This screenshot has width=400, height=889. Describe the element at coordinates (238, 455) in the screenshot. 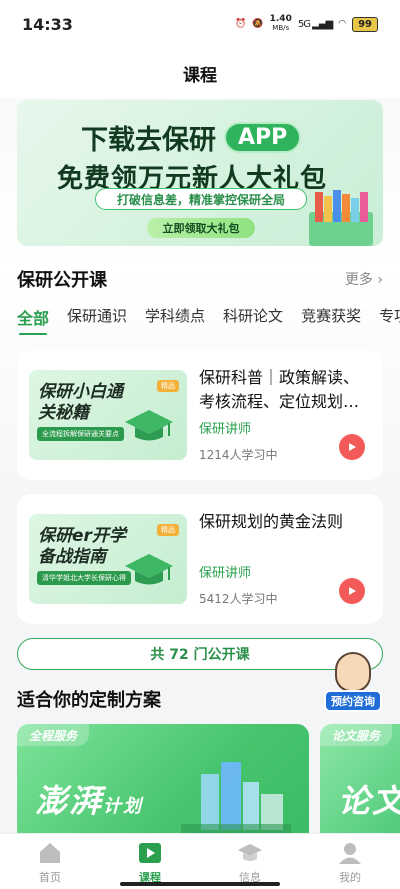

I see `course-learners: 1214人学习中` at that location.